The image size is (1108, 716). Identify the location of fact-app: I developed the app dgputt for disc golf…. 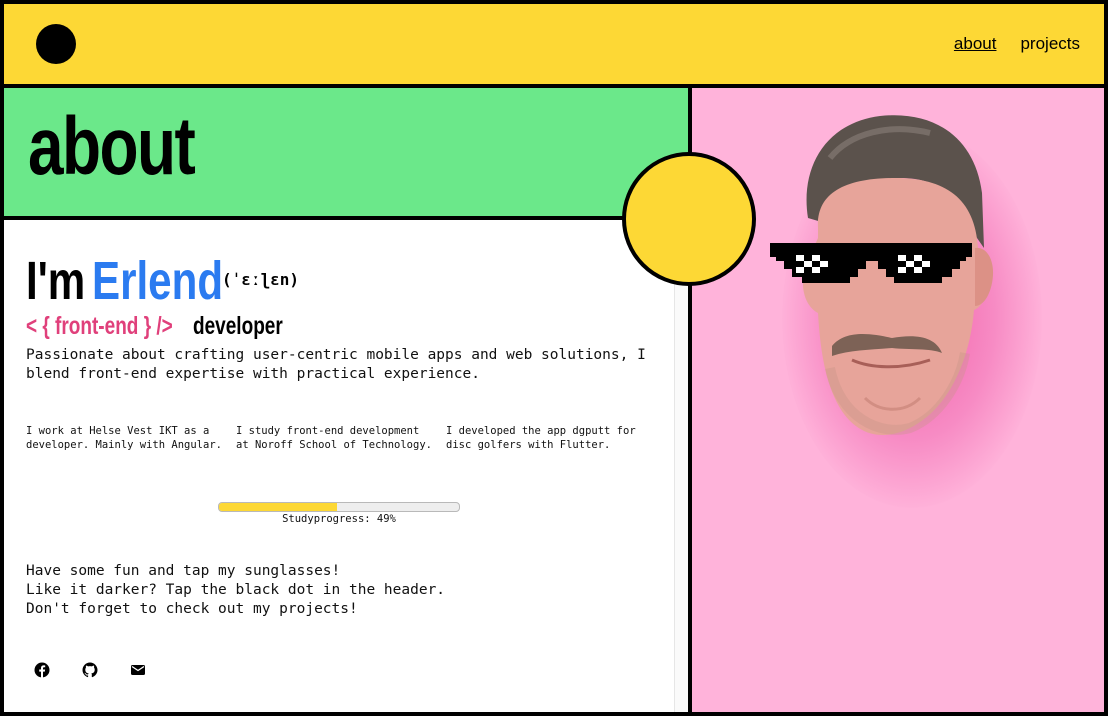
(541, 438).